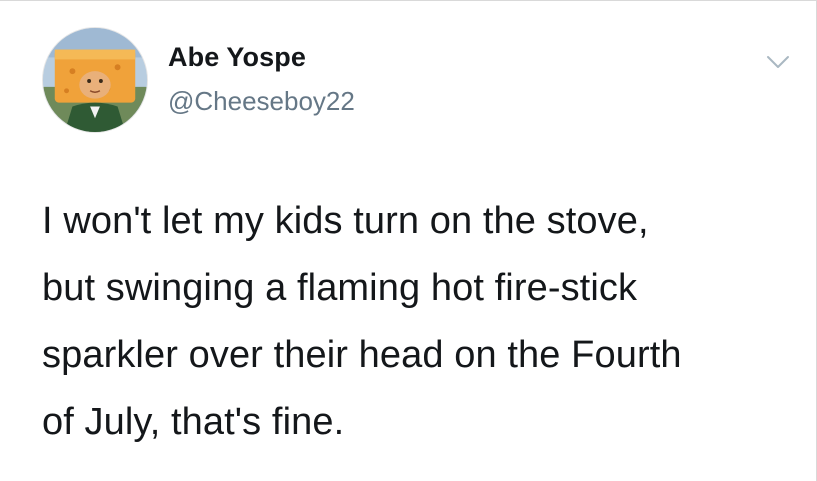  I want to click on chevron-down-icon, so click(778, 62).